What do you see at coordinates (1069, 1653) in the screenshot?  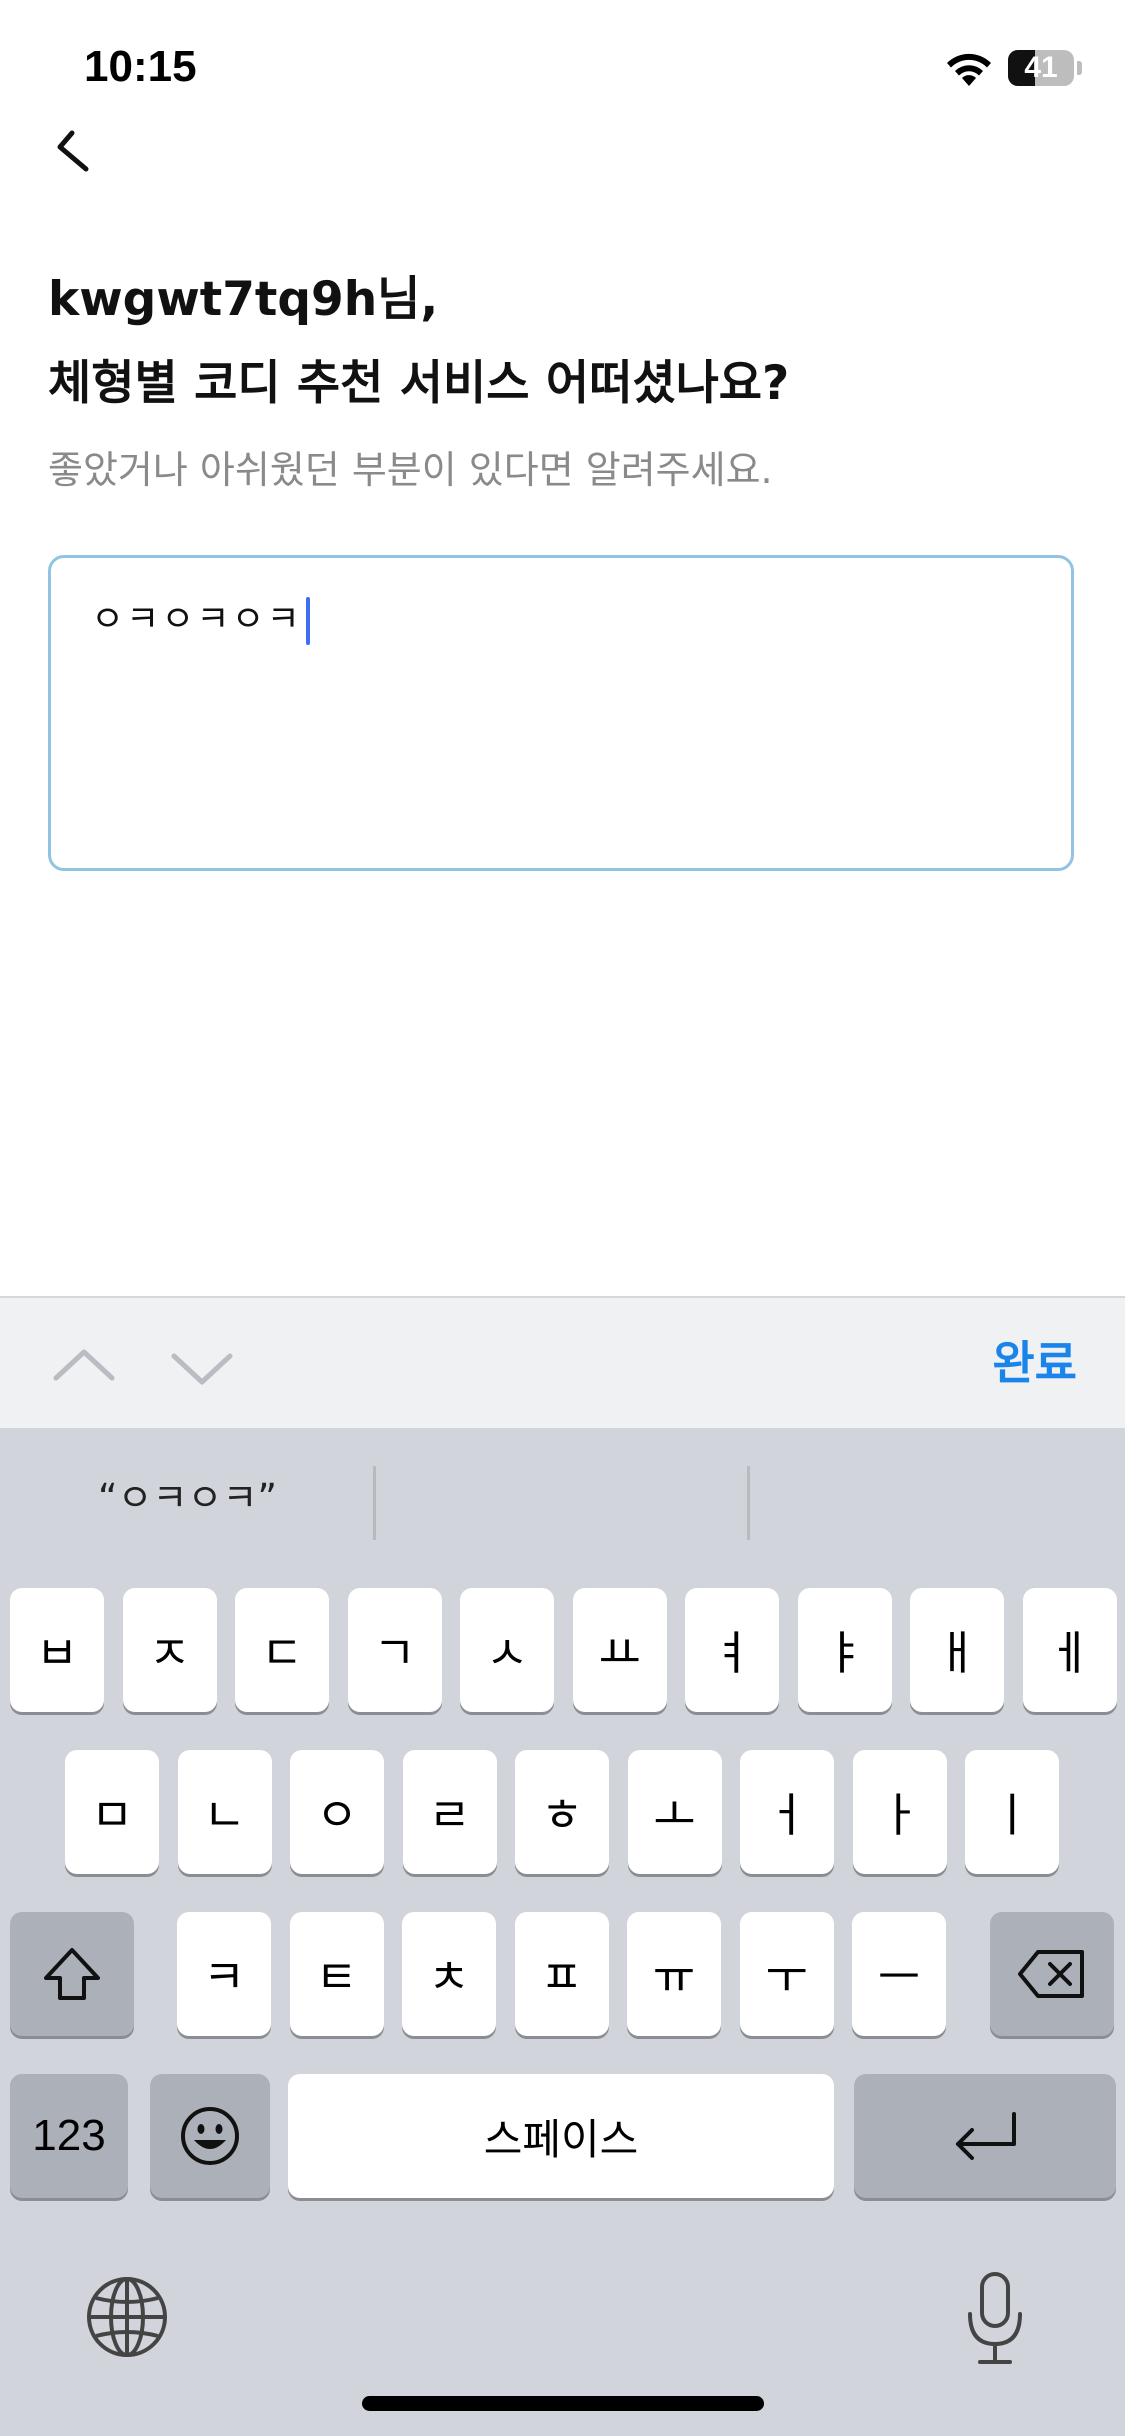 I see `key-label: ㅔ` at bounding box center [1069, 1653].